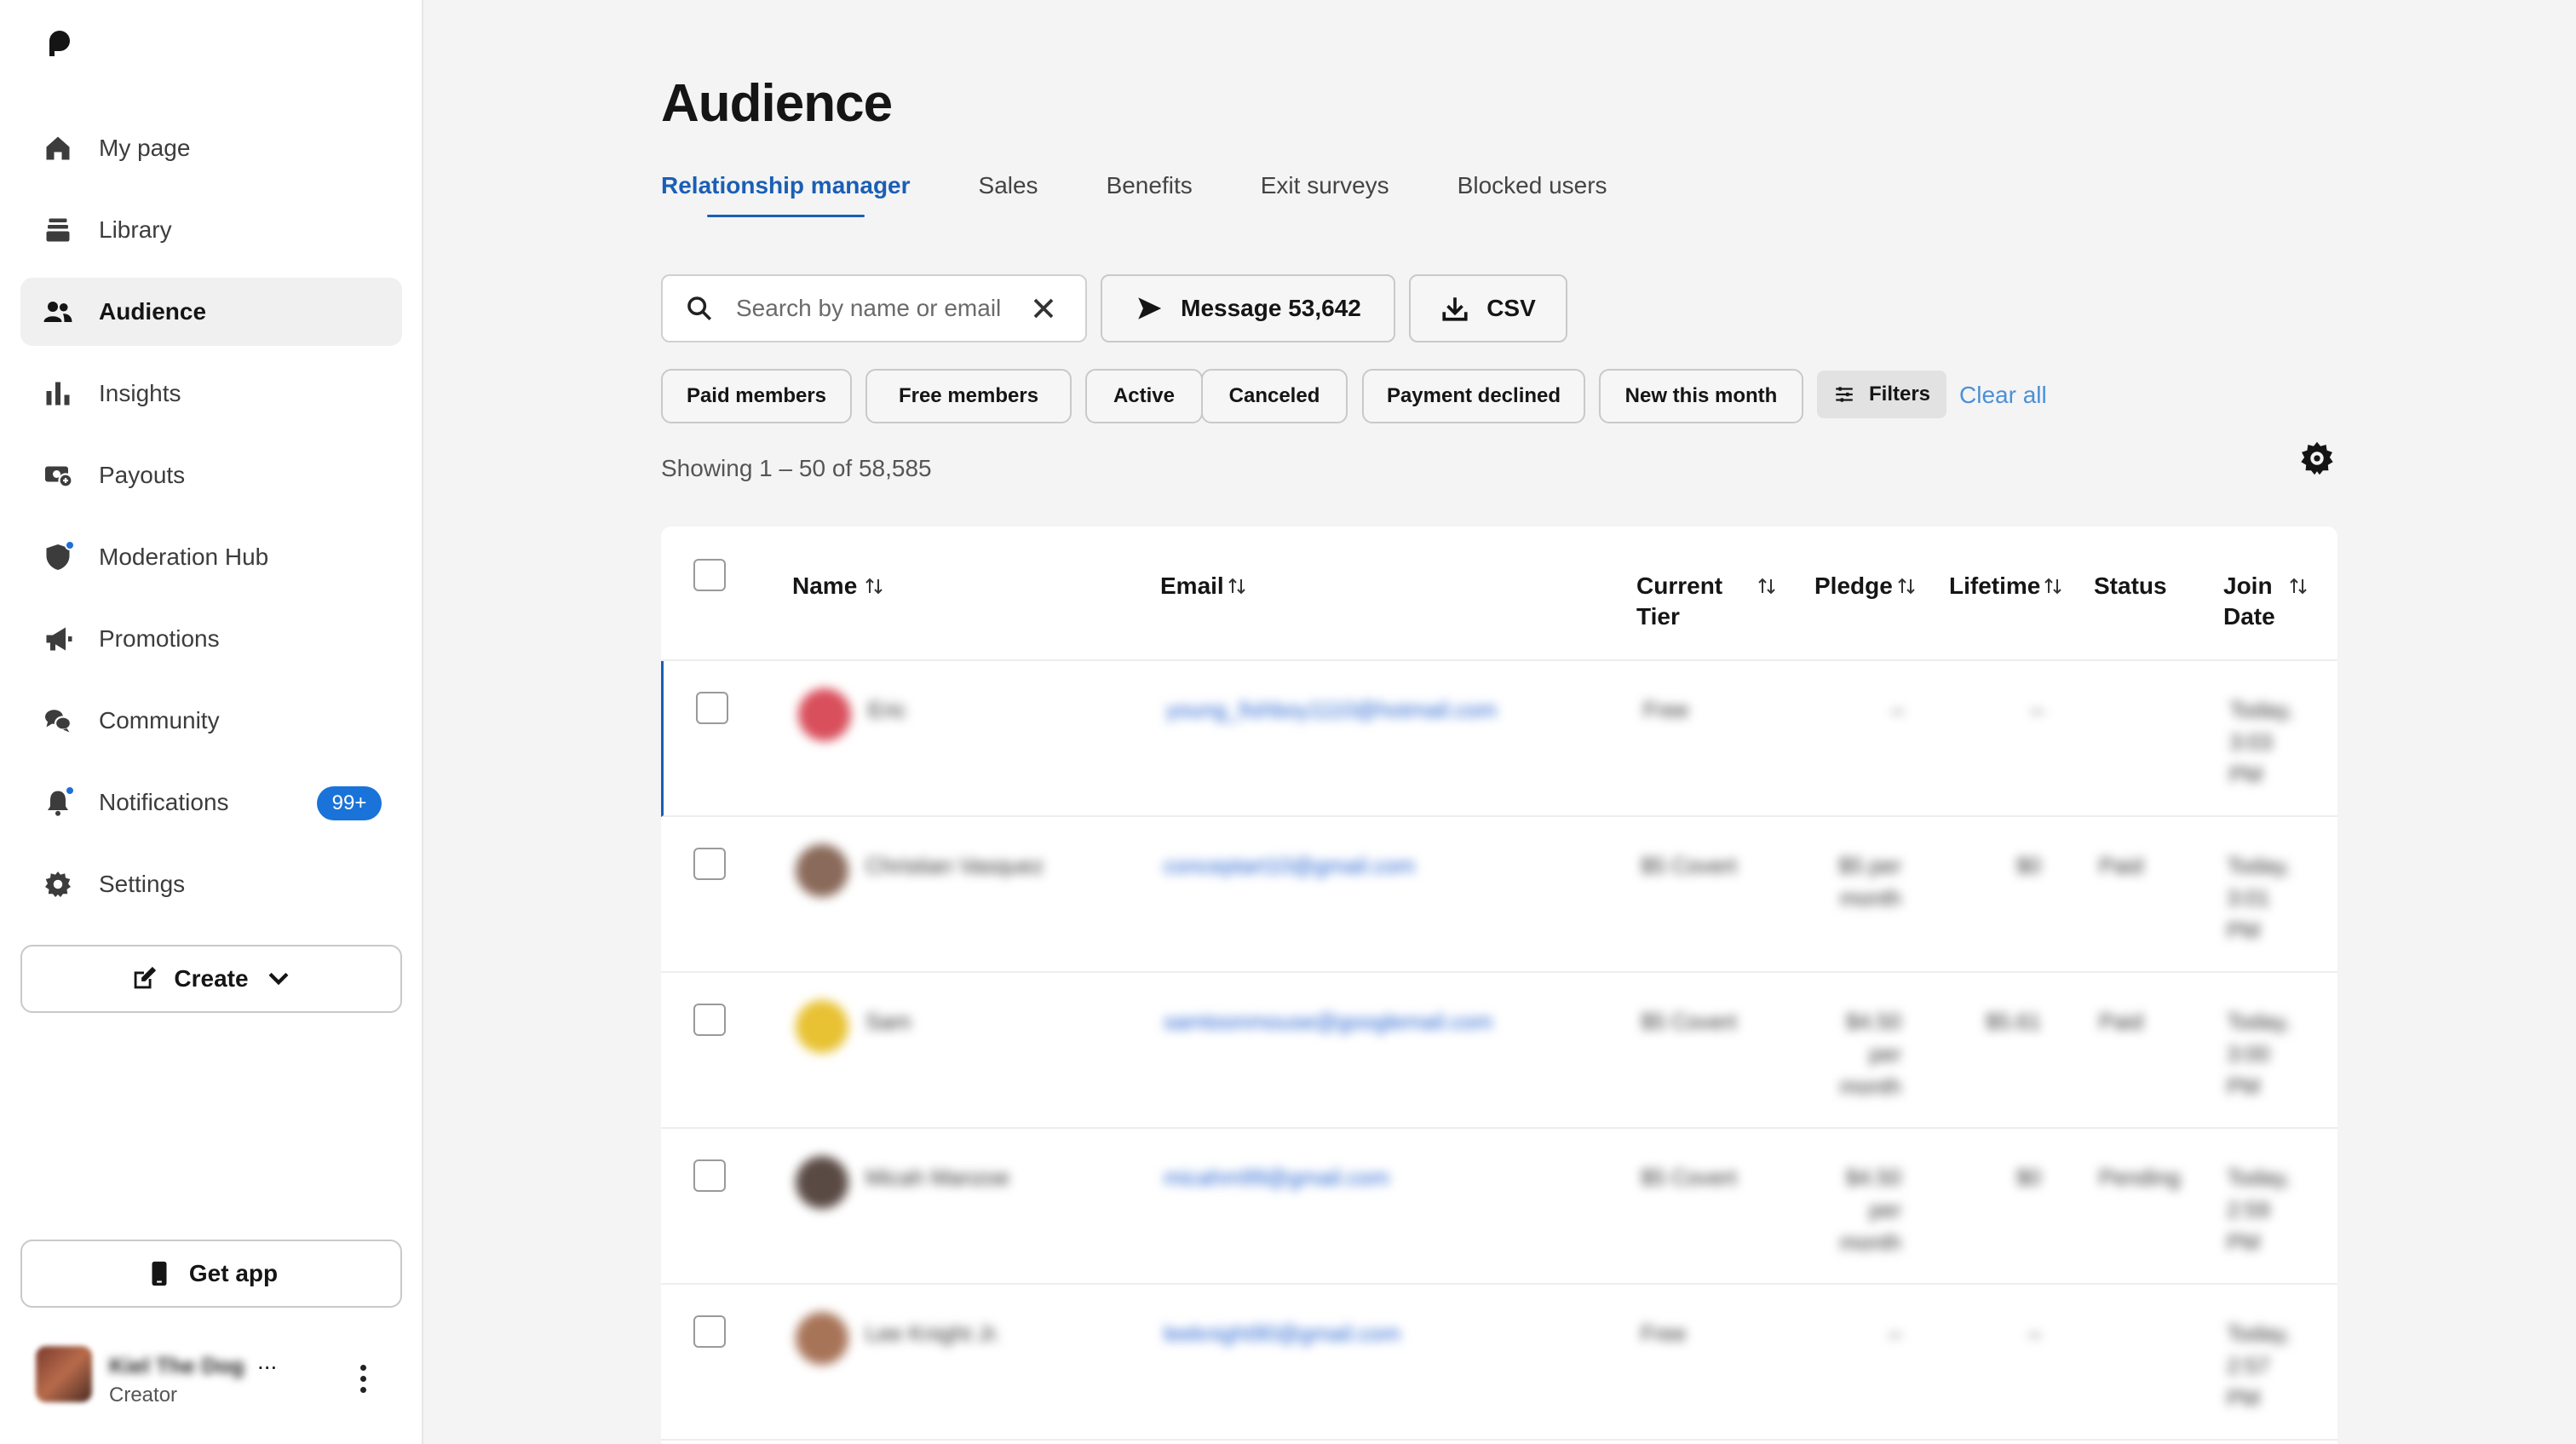  I want to click on member-email: conceptart10@gmail.com, so click(1289, 865).